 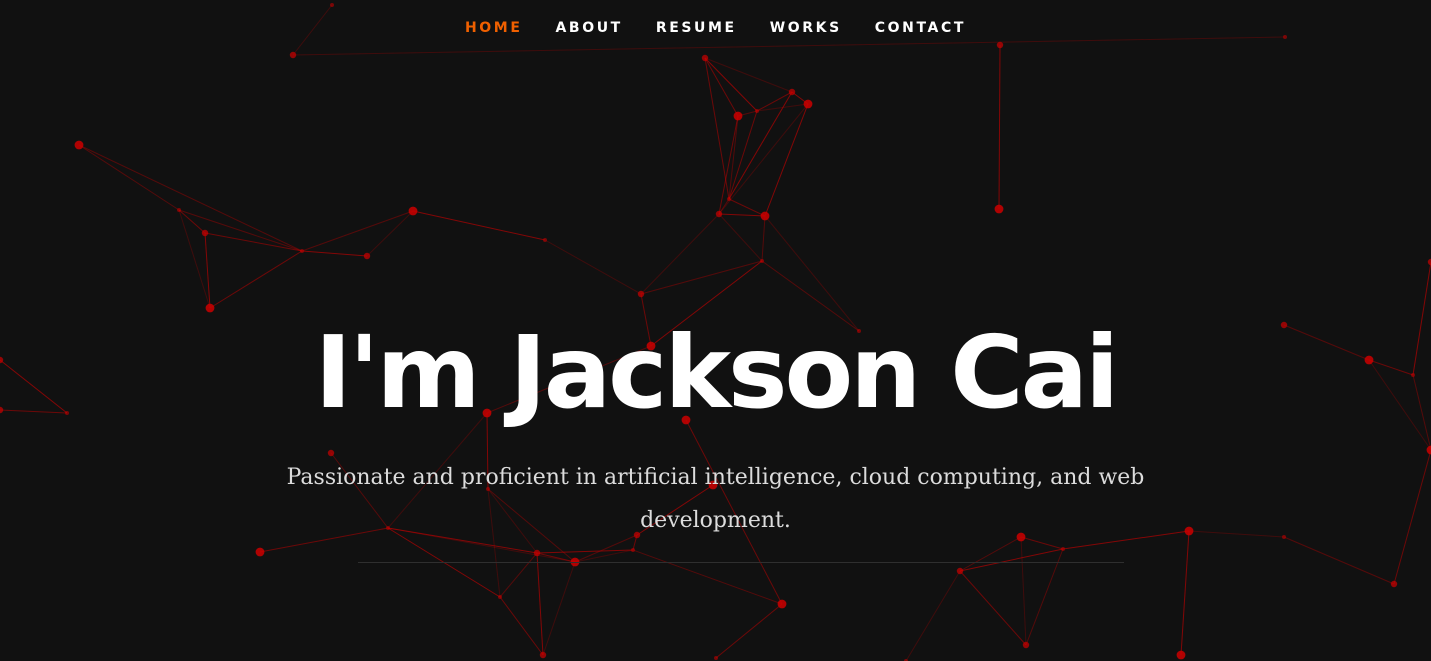 I want to click on nav-item-contact: CONTACT, so click(x=920, y=28).